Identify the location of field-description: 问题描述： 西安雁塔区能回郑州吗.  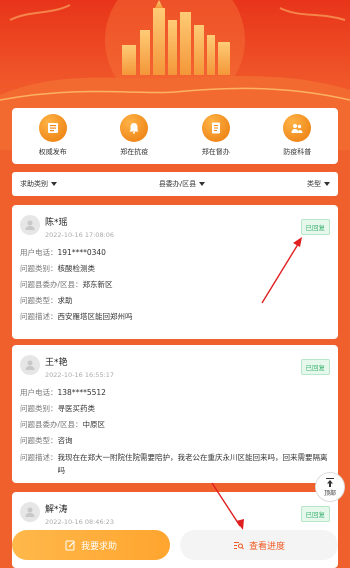
(175, 317).